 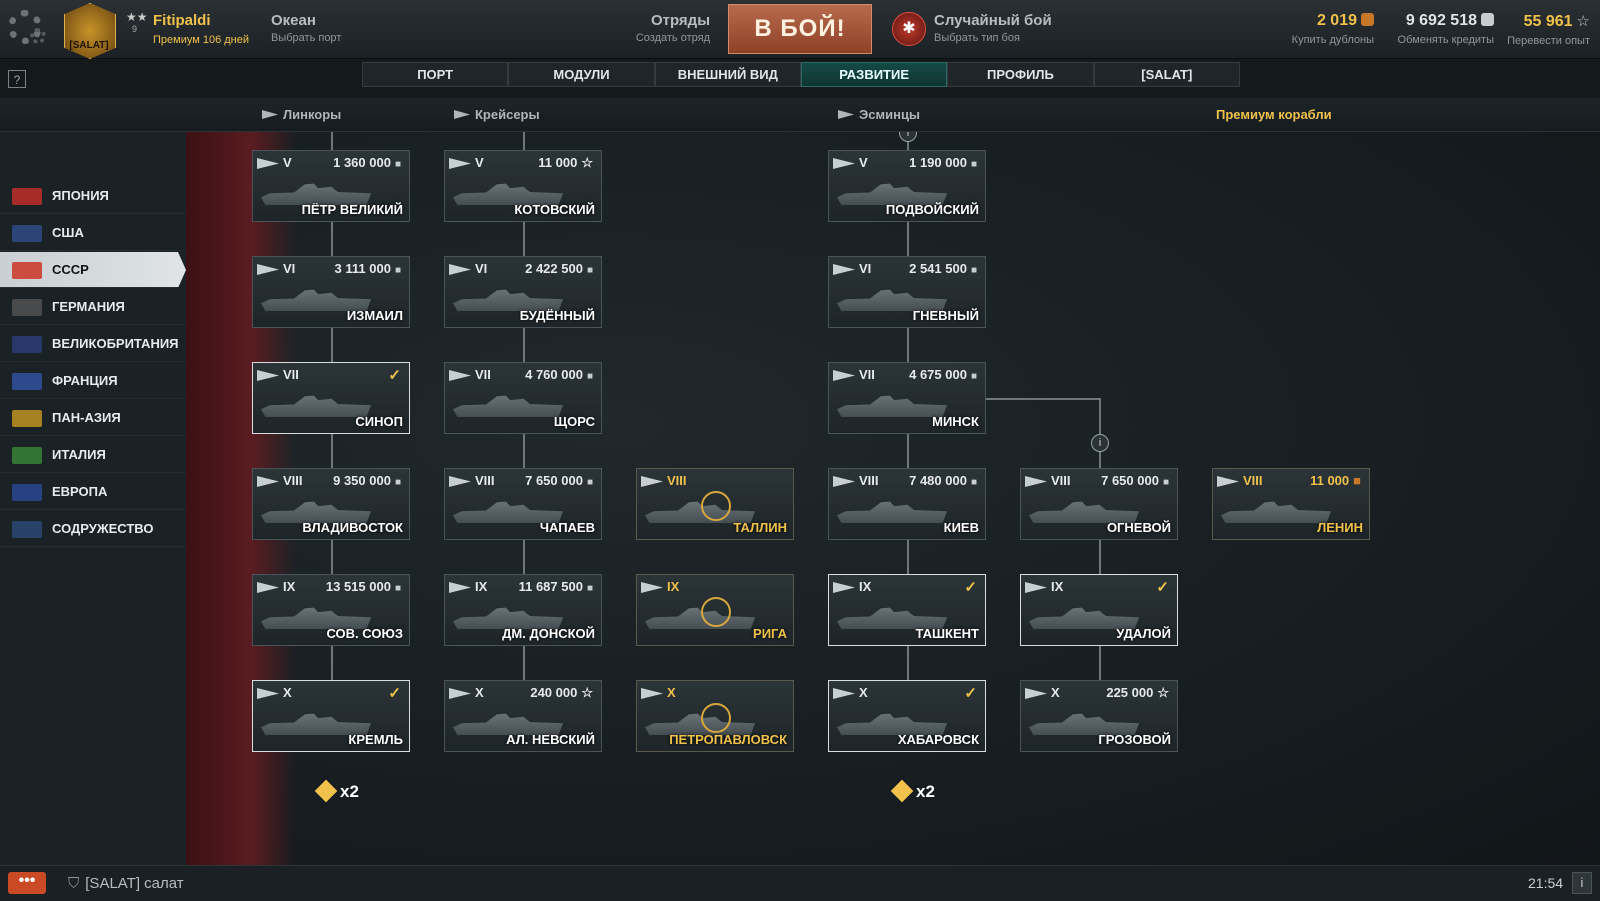 I want to click on nation-item-2: США, so click(x=93, y=233).